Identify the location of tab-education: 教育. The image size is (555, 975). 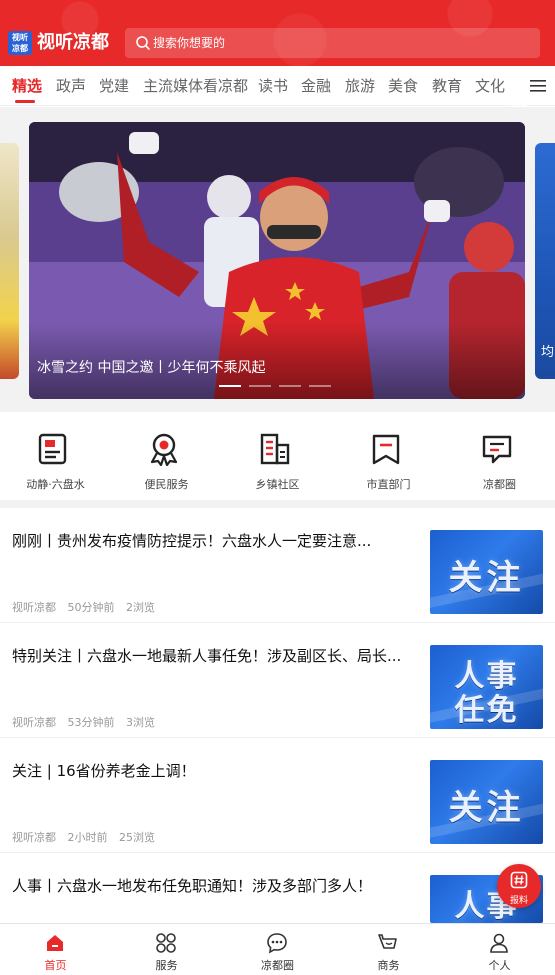
(447, 86).